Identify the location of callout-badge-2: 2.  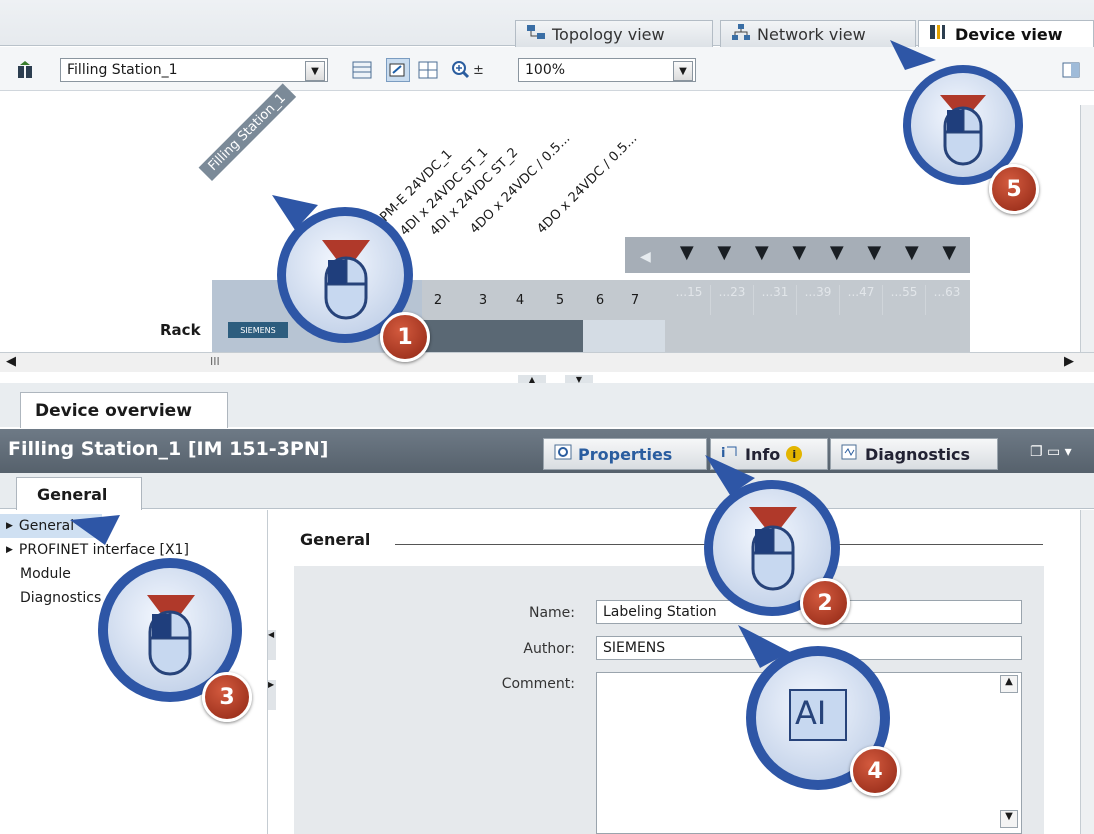
(825, 603).